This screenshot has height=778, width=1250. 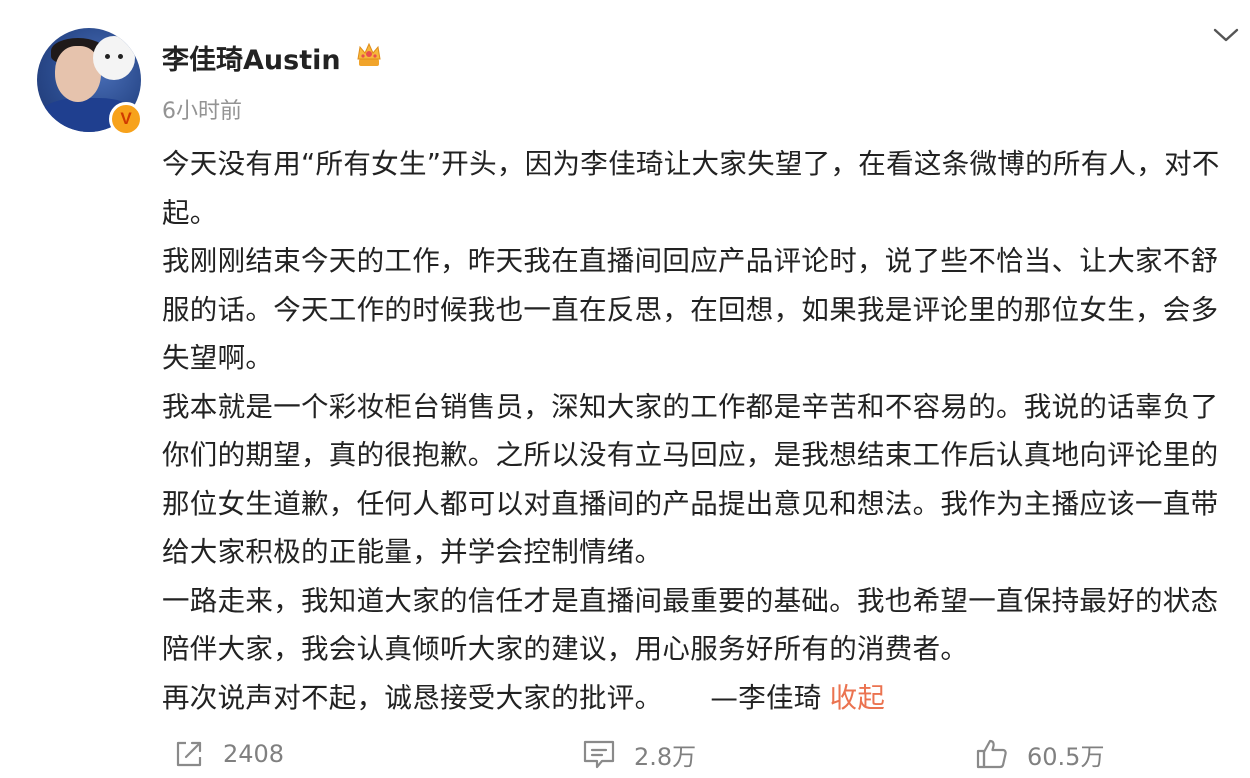 I want to click on repost-button: 2408, so click(x=228, y=754).